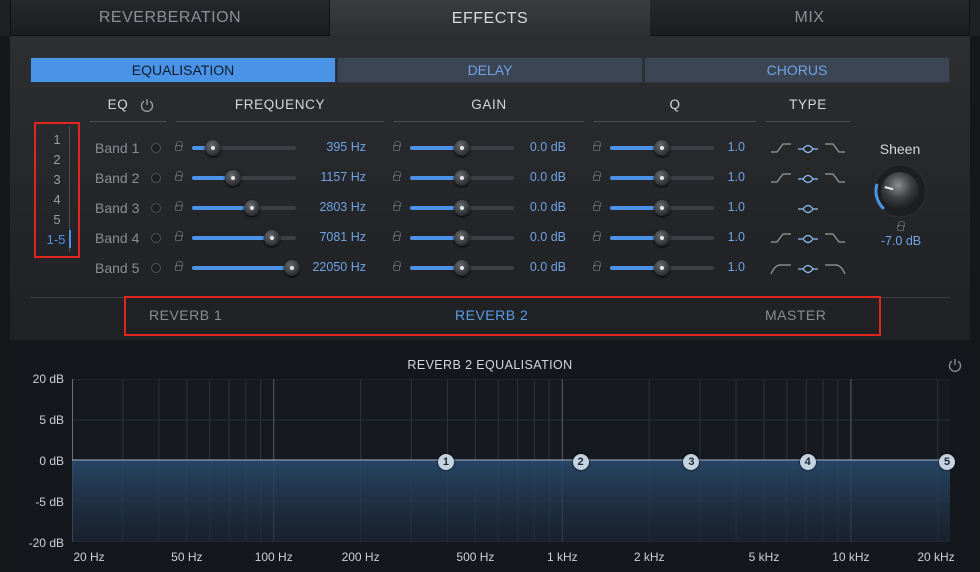 The width and height of the screenshot is (980, 572). Describe the element at coordinates (397, 206) in the screenshot. I see `band-3-gain-lock-icon` at that location.